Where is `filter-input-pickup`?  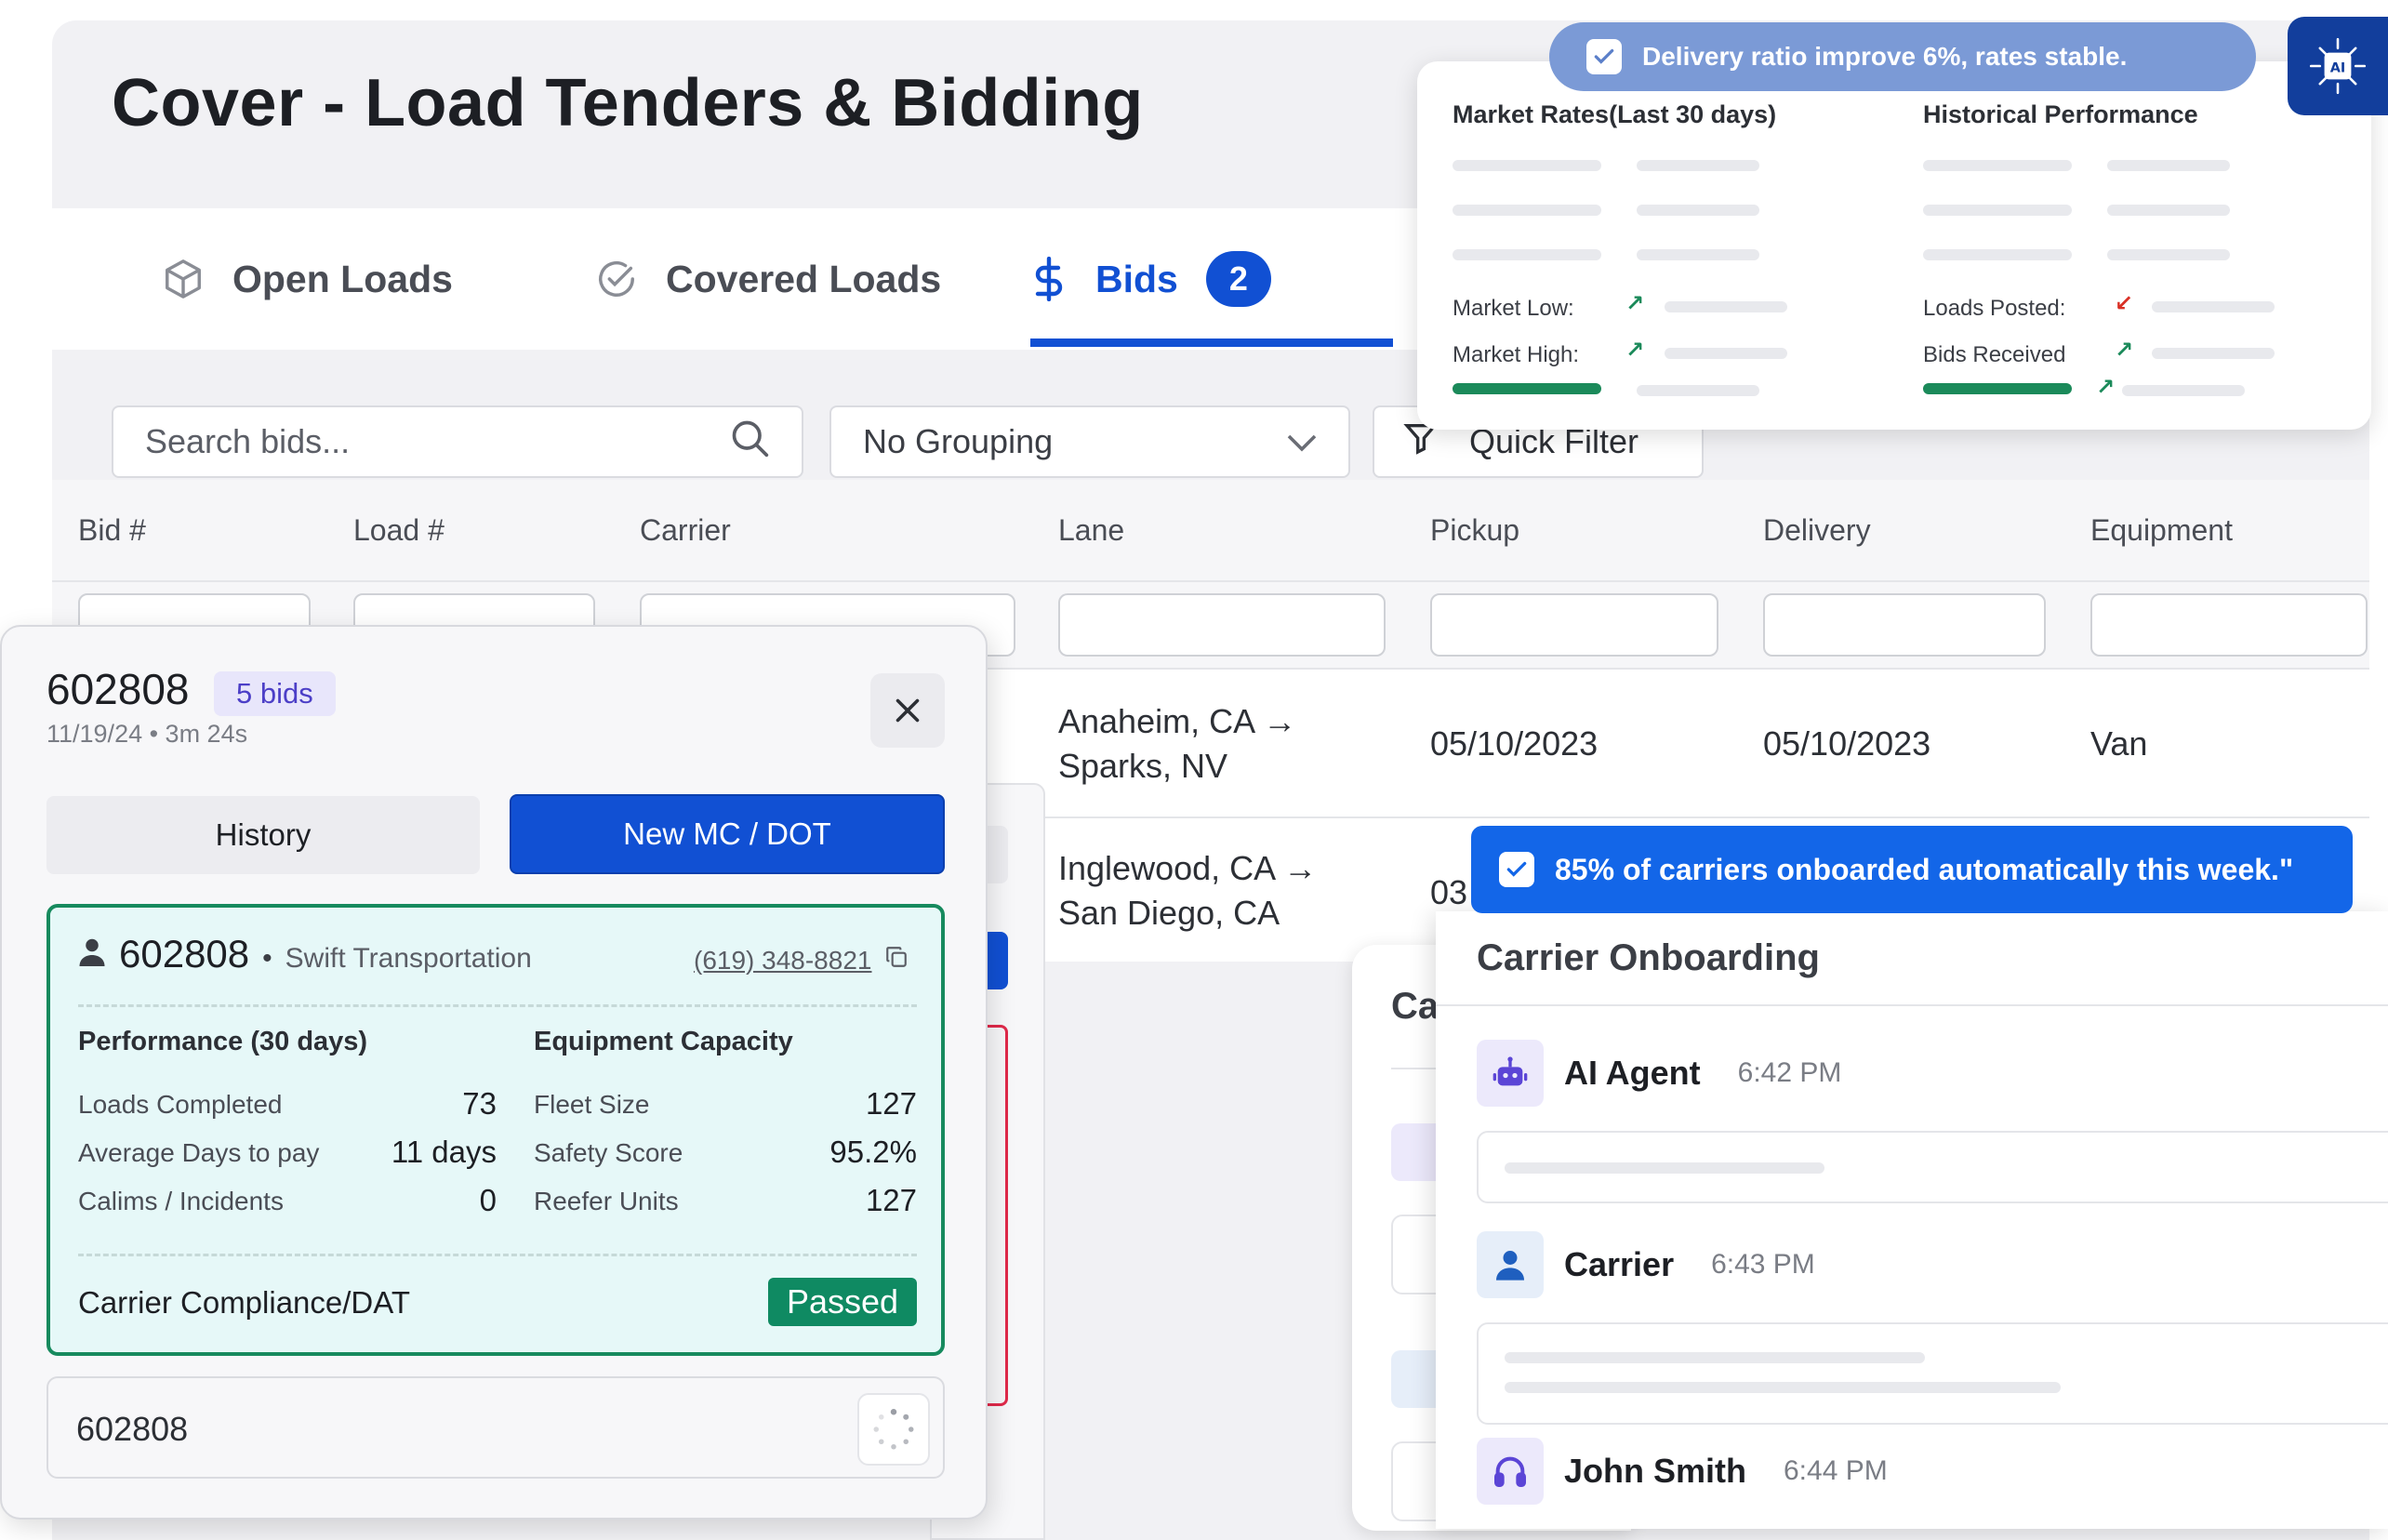
filter-input-pickup is located at coordinates (1574, 625).